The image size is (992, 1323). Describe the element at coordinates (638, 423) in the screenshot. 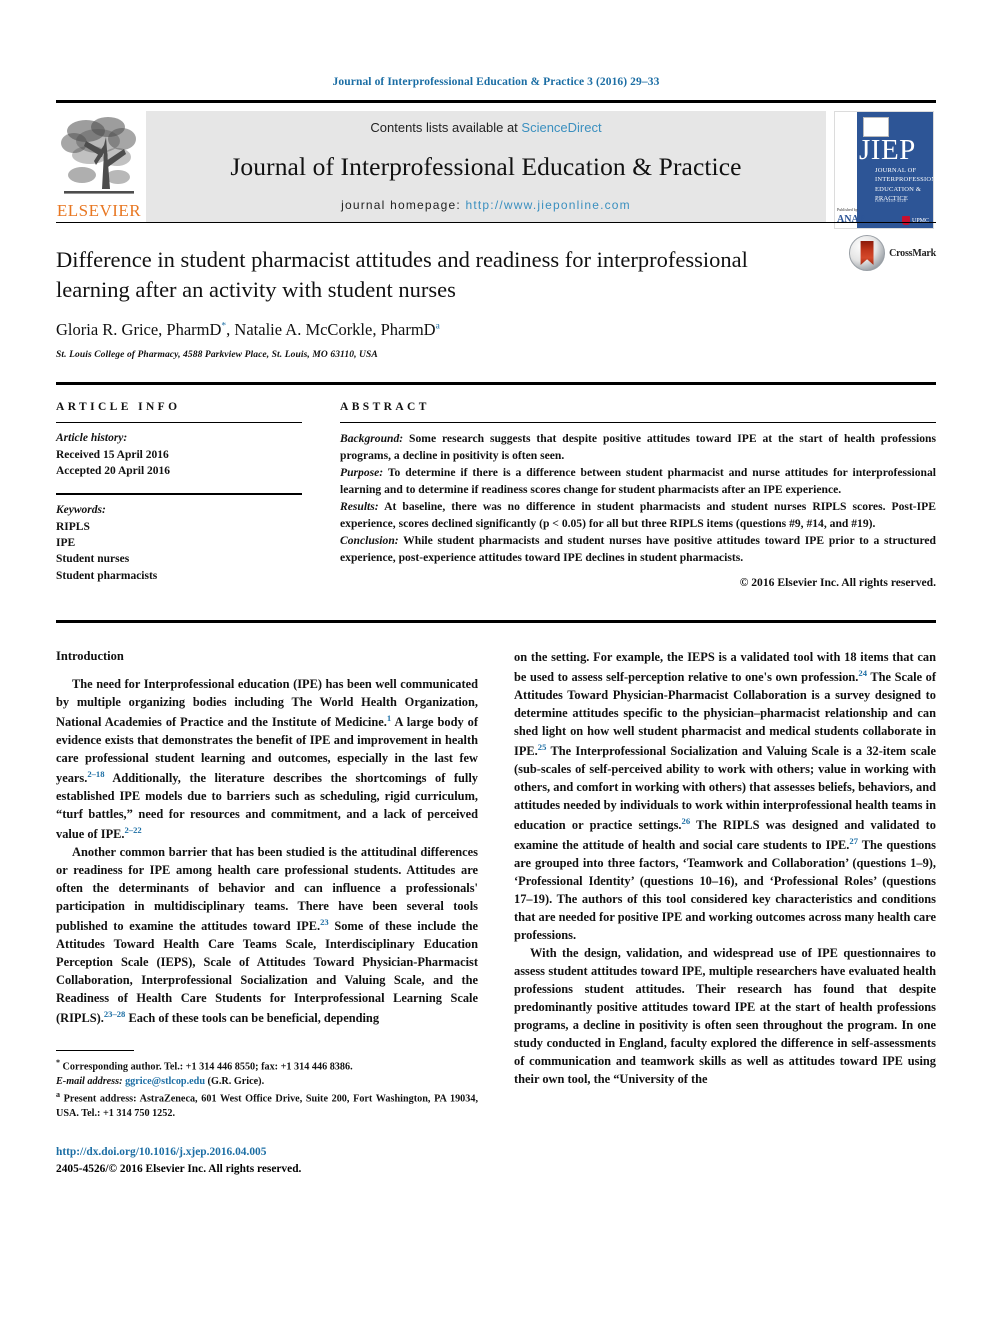

I see `abstract-divider` at that location.